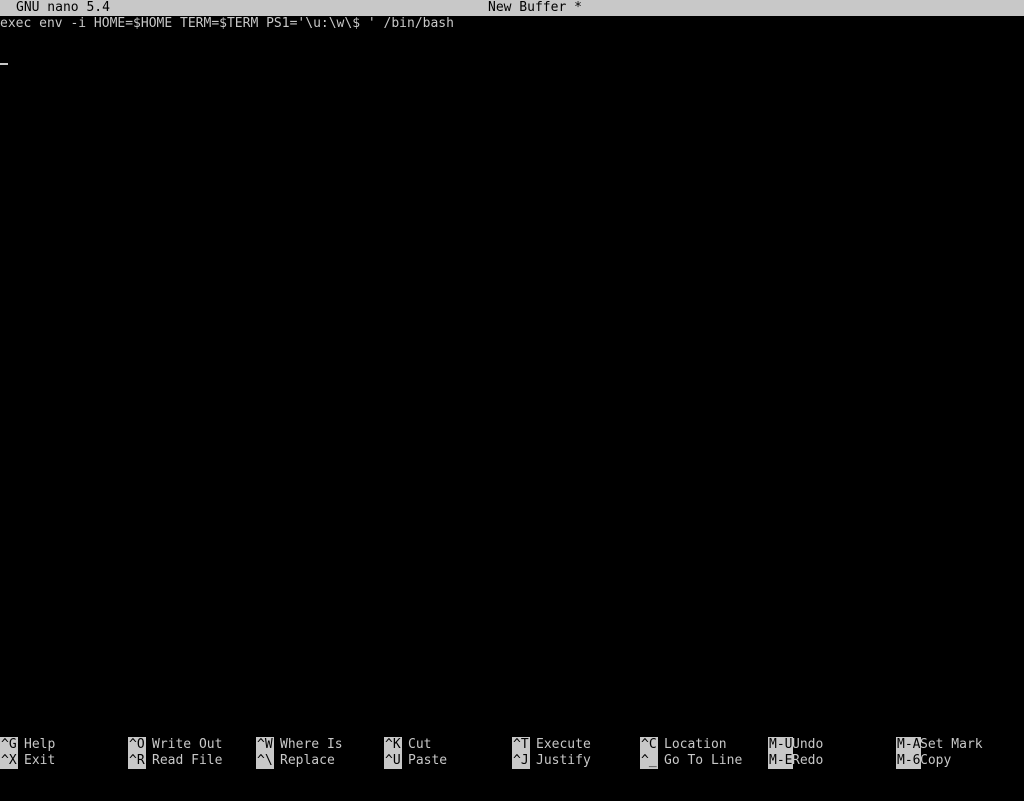  Describe the element at coordinates (808, 744) in the screenshot. I see `shortcut-label: Undo` at that location.